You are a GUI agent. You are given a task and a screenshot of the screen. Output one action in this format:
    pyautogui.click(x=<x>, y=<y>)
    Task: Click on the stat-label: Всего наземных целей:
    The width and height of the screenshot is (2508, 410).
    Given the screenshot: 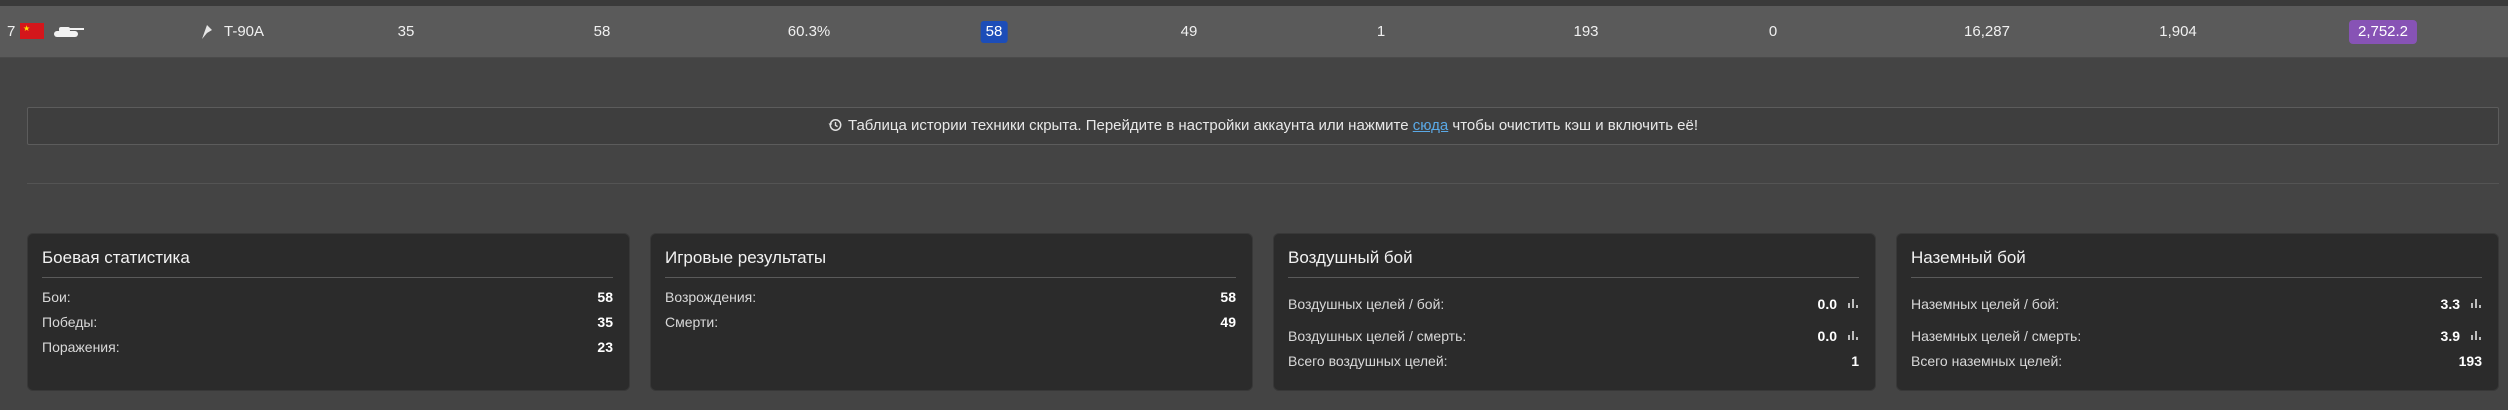 What is the action you would take?
    pyautogui.click(x=1987, y=361)
    